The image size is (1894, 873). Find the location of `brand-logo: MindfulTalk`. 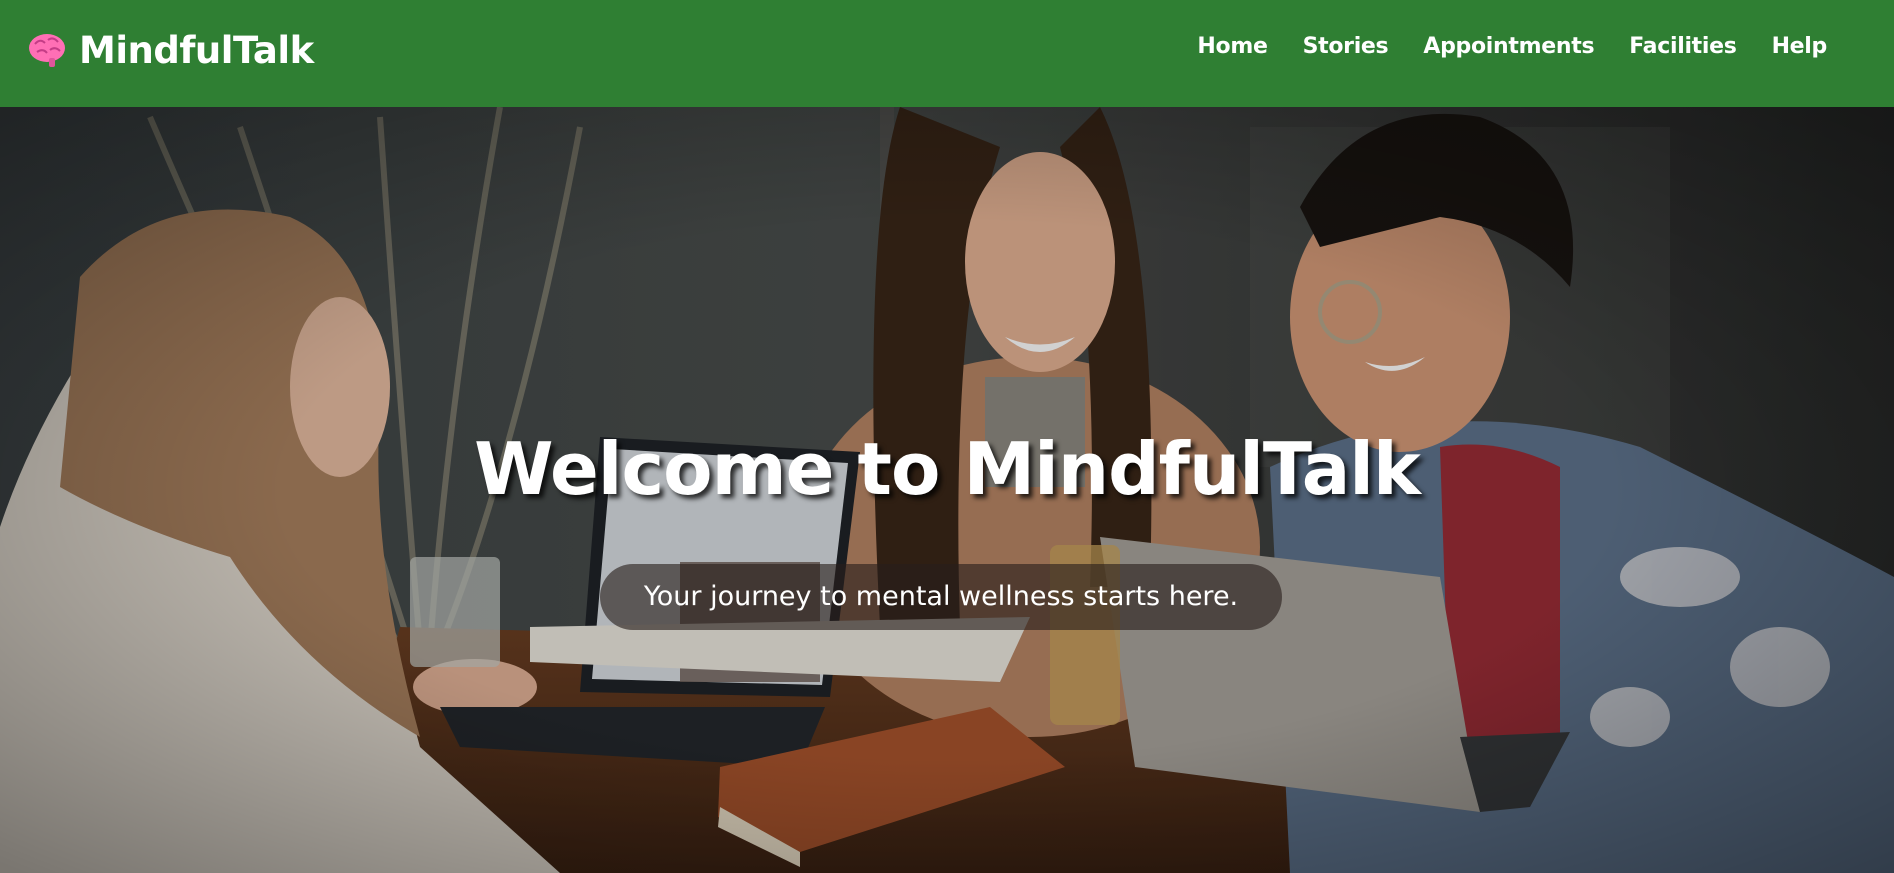

brand-logo: MindfulTalk is located at coordinates (170, 50).